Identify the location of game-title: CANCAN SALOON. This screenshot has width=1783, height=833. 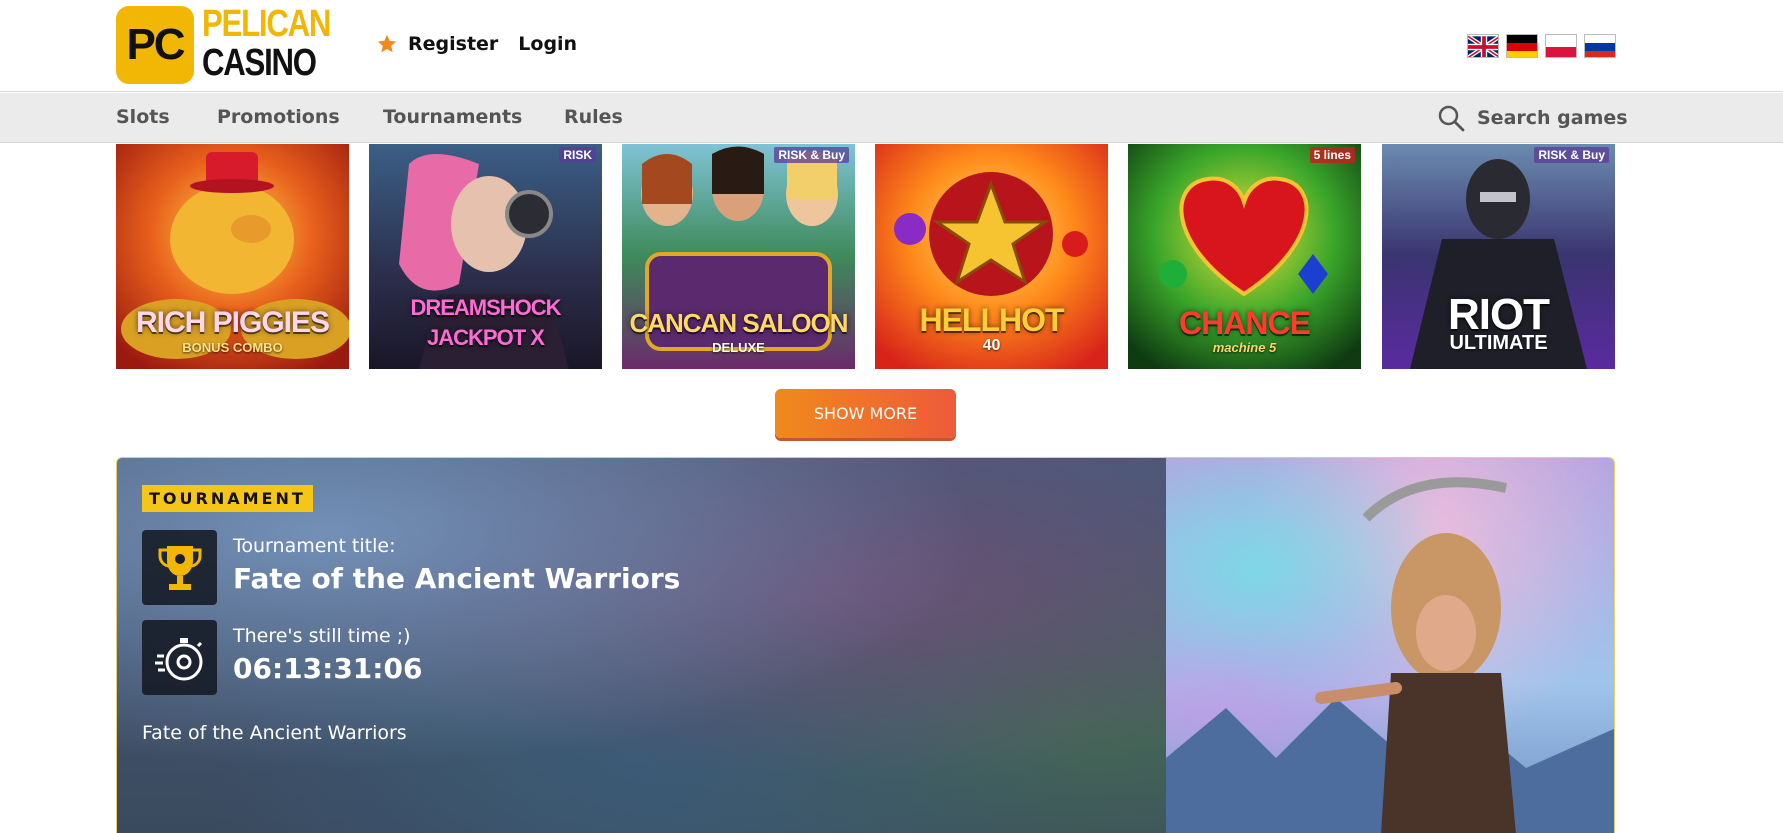
(738, 323).